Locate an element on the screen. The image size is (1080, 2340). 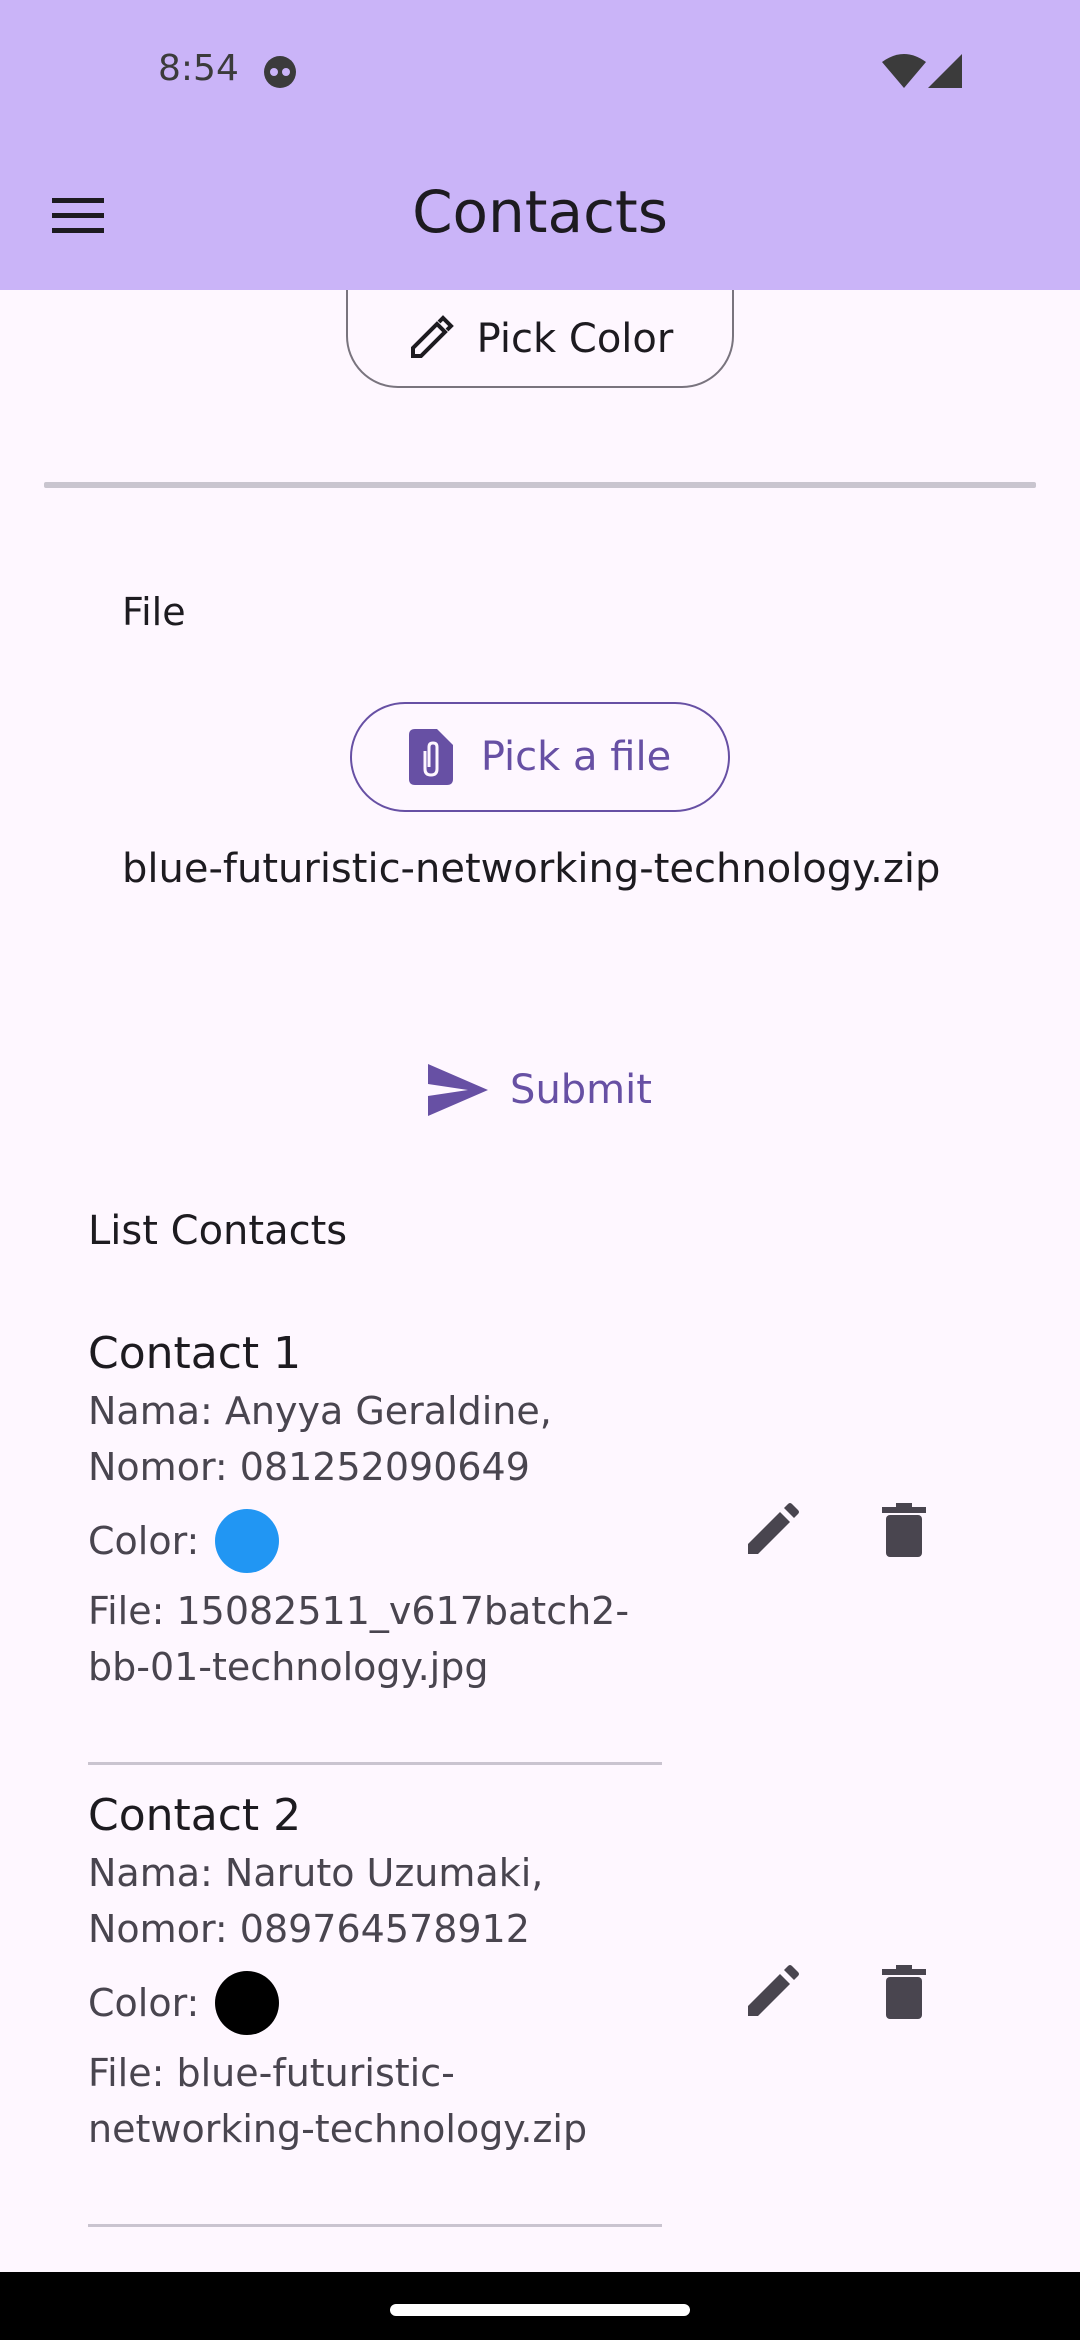
wifi-icon is located at coordinates (904, 73).